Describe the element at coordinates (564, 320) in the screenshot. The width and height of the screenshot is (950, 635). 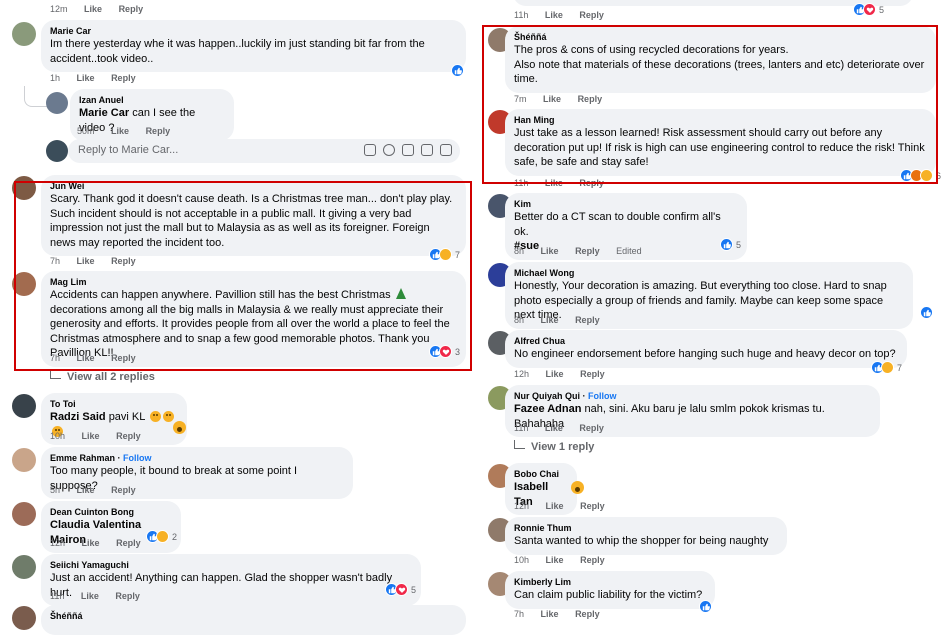
I see `comment-meta: 8h Like Reply` at that location.